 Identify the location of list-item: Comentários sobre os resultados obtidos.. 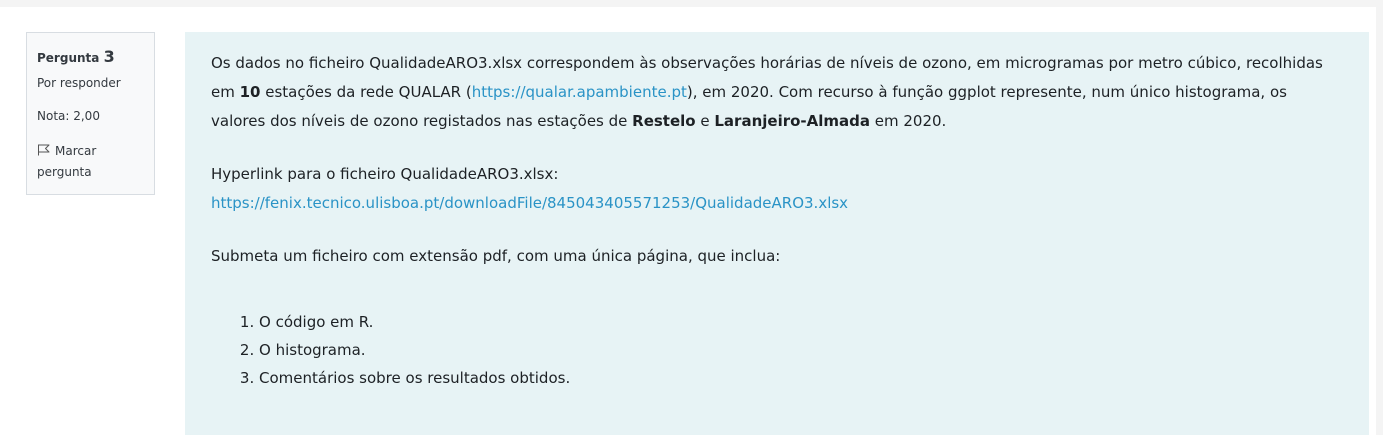
(802, 378).